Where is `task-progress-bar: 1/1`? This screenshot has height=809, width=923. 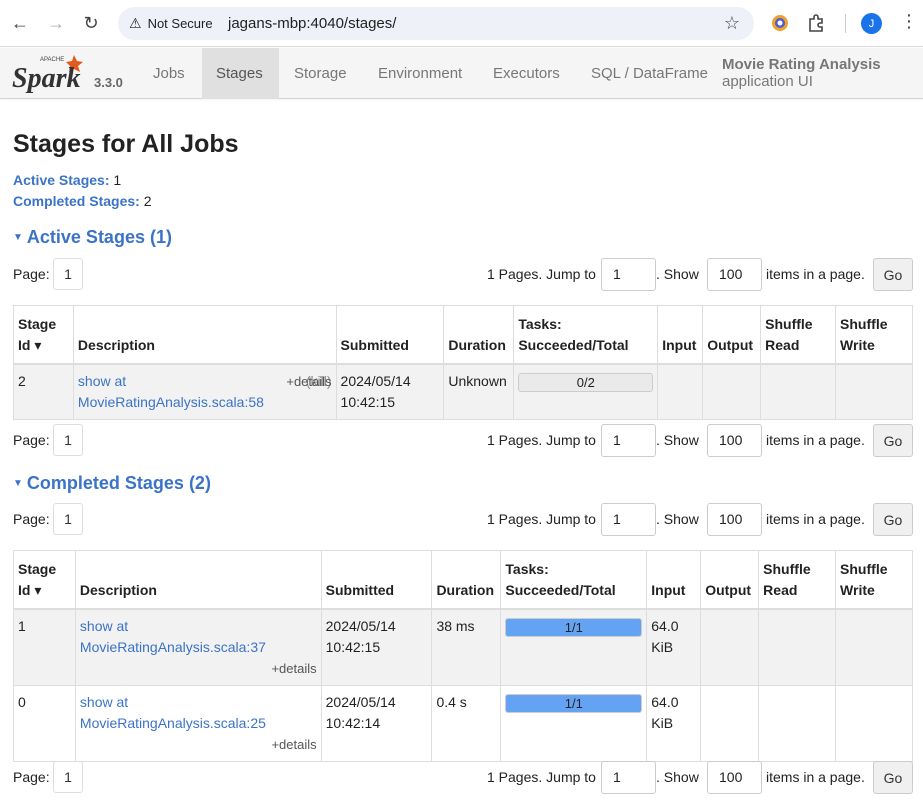
task-progress-bar: 1/1 is located at coordinates (574, 627).